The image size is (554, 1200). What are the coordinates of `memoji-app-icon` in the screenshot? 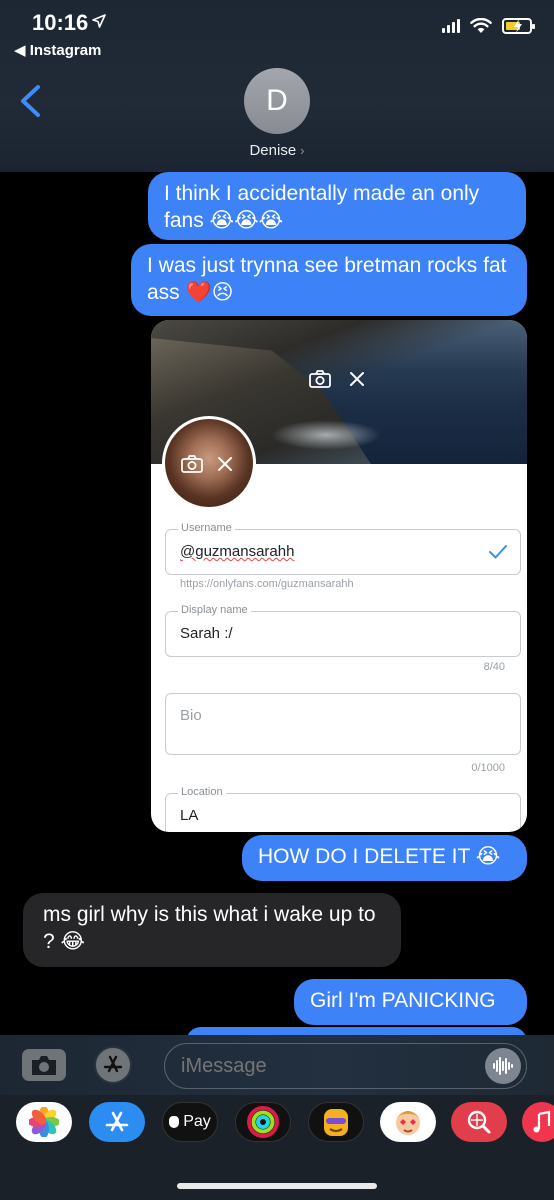 It's located at (336, 1122).